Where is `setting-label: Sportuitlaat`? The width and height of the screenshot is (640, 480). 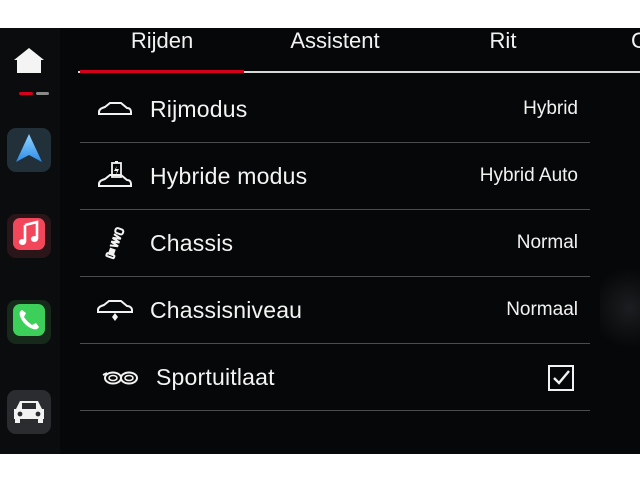
setting-label: Sportuitlaat is located at coordinates (215, 376).